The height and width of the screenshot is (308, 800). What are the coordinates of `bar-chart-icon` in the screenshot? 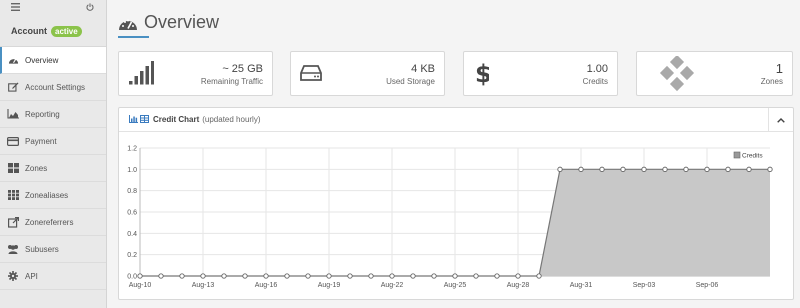 It's located at (133, 119).